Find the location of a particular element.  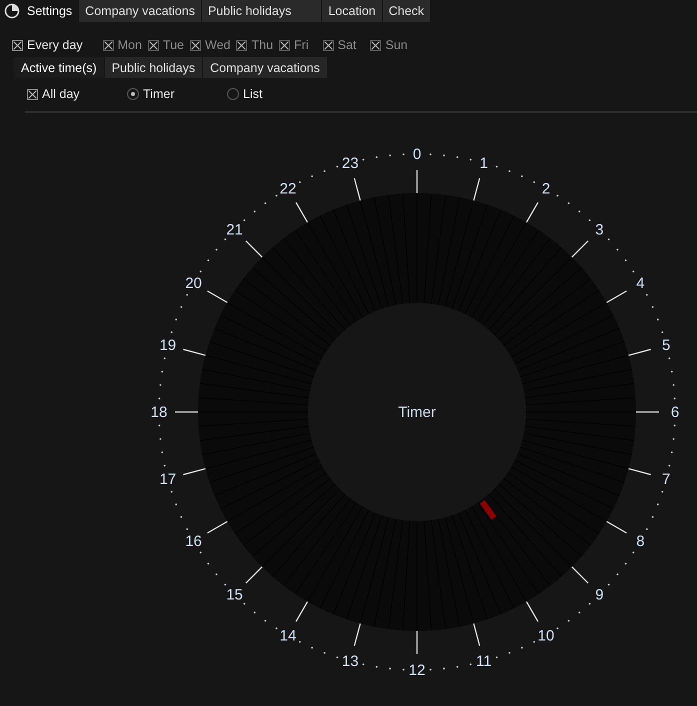

hour-label: 17 is located at coordinates (167, 479).